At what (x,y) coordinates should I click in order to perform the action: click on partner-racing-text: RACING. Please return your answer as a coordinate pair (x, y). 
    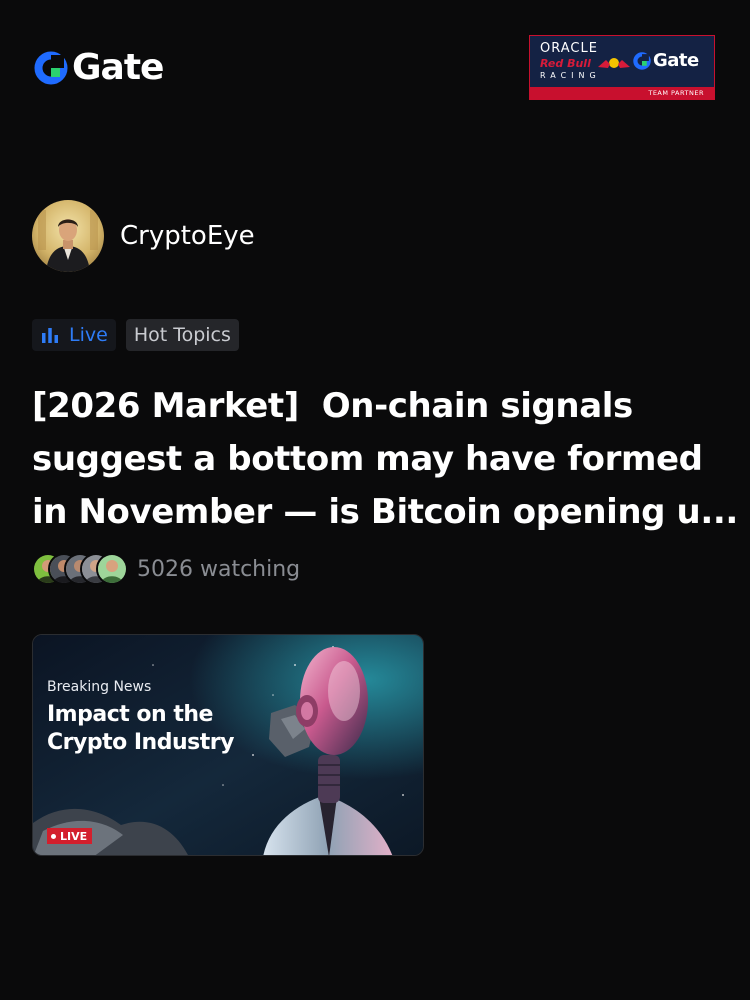
    Looking at the image, I should click on (570, 75).